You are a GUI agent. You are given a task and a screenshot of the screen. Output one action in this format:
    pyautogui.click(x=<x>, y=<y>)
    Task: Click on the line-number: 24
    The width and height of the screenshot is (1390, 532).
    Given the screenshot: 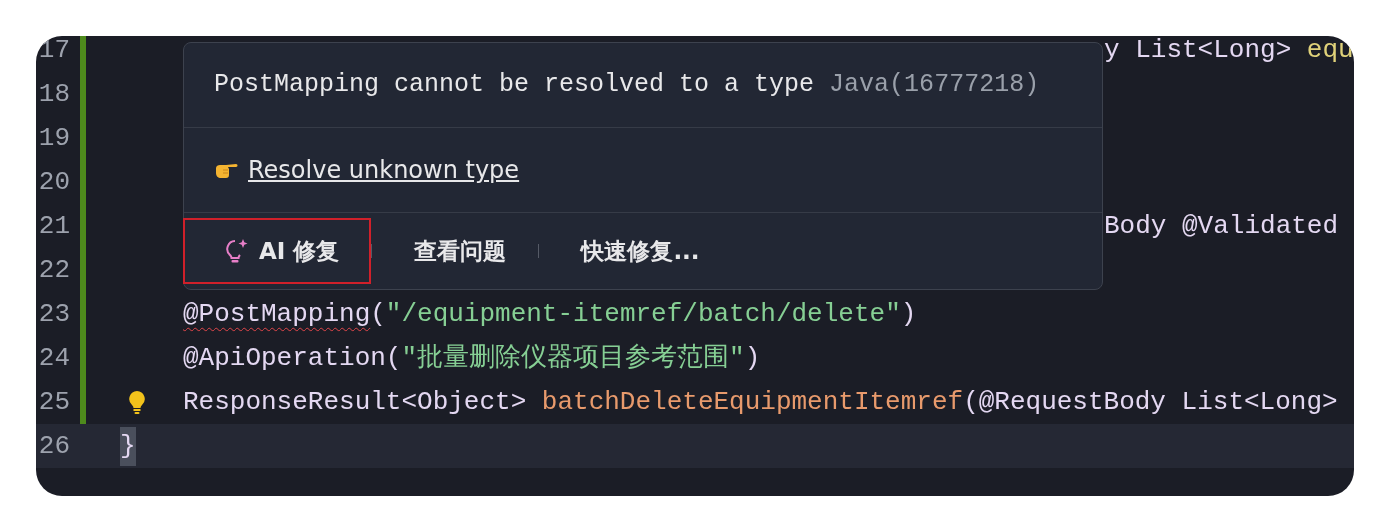 What is the action you would take?
    pyautogui.click(x=53, y=358)
    